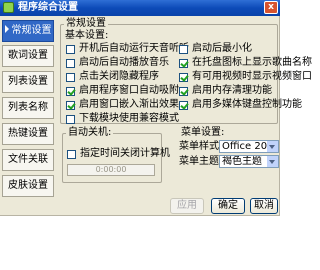 The image size is (320, 270). I want to click on sidebar-item-lyrics: 歌词设置, so click(28, 56).